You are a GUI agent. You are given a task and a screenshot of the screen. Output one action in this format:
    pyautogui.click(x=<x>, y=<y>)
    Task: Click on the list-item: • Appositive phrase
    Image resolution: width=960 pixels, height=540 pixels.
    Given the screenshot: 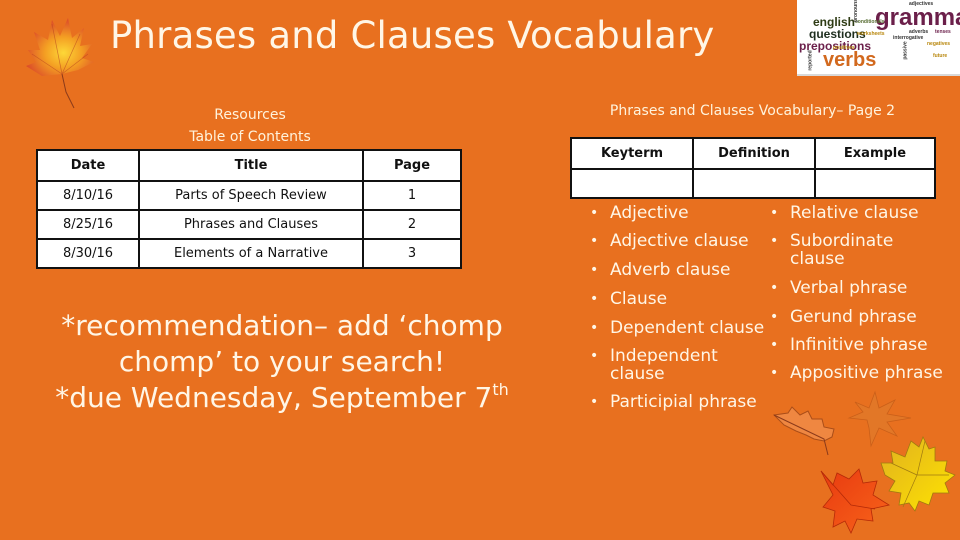 What is the action you would take?
    pyautogui.click(x=864, y=373)
    